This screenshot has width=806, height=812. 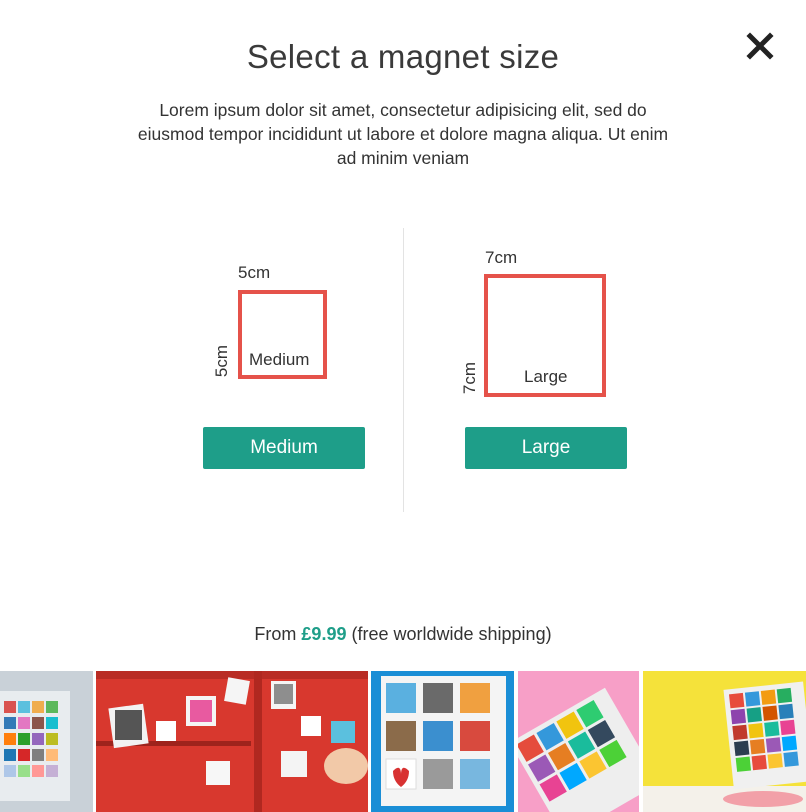 I want to click on price-amount: £9.99, so click(x=324, y=634).